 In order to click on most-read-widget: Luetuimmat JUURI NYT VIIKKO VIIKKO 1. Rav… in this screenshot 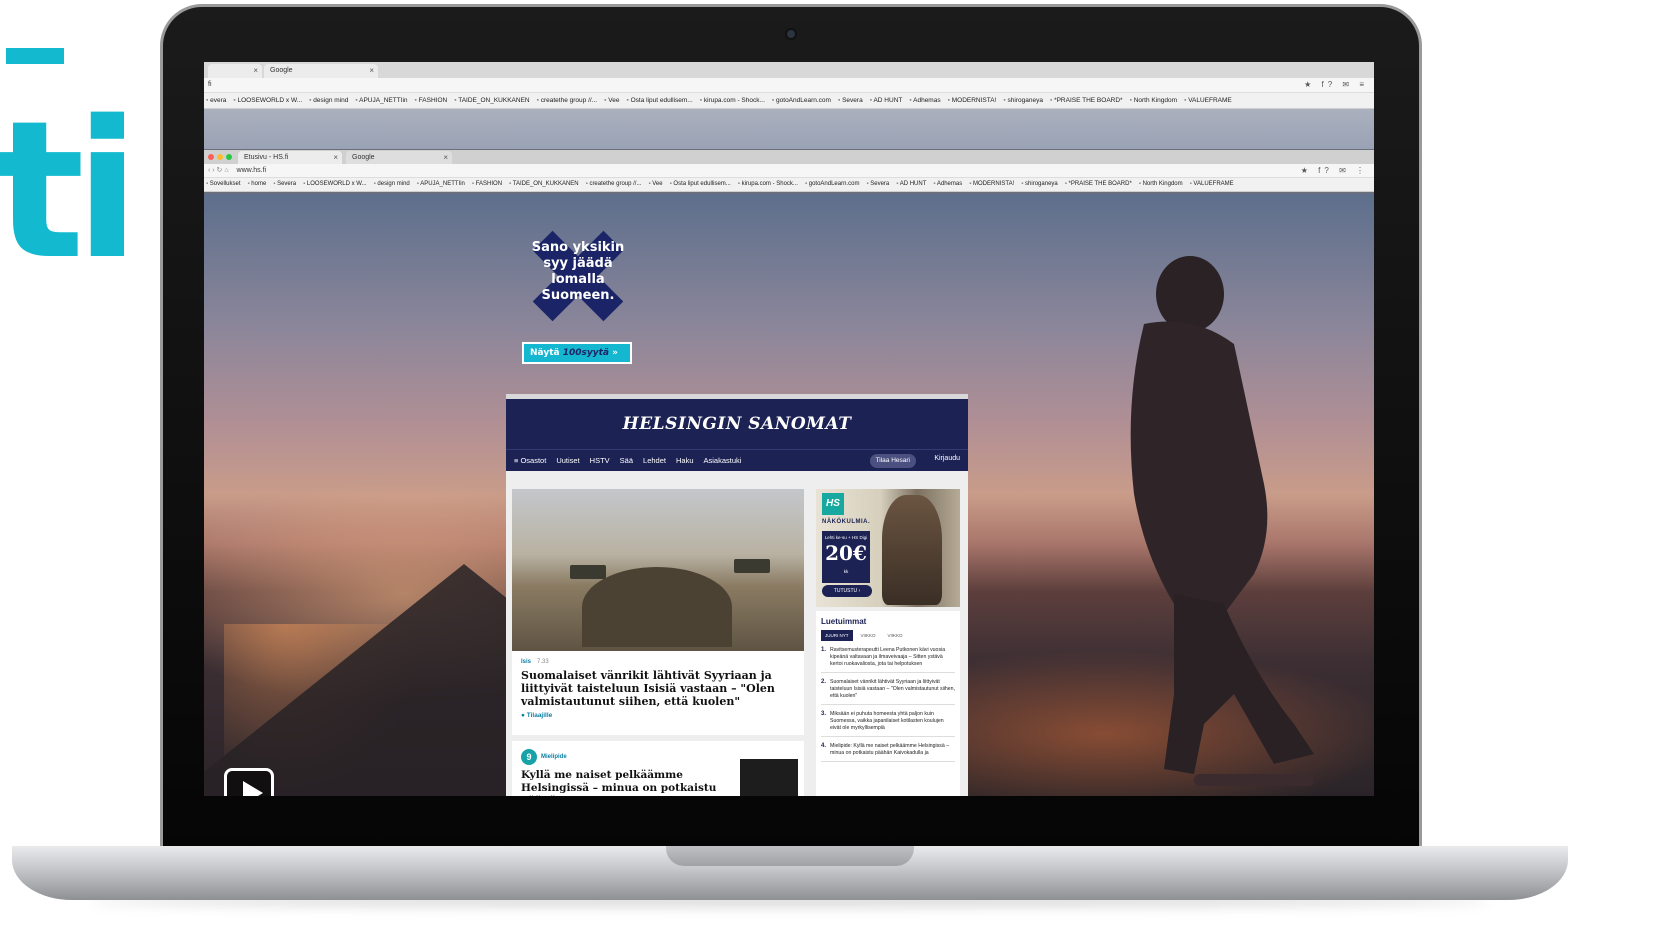, I will do `click(888, 703)`.